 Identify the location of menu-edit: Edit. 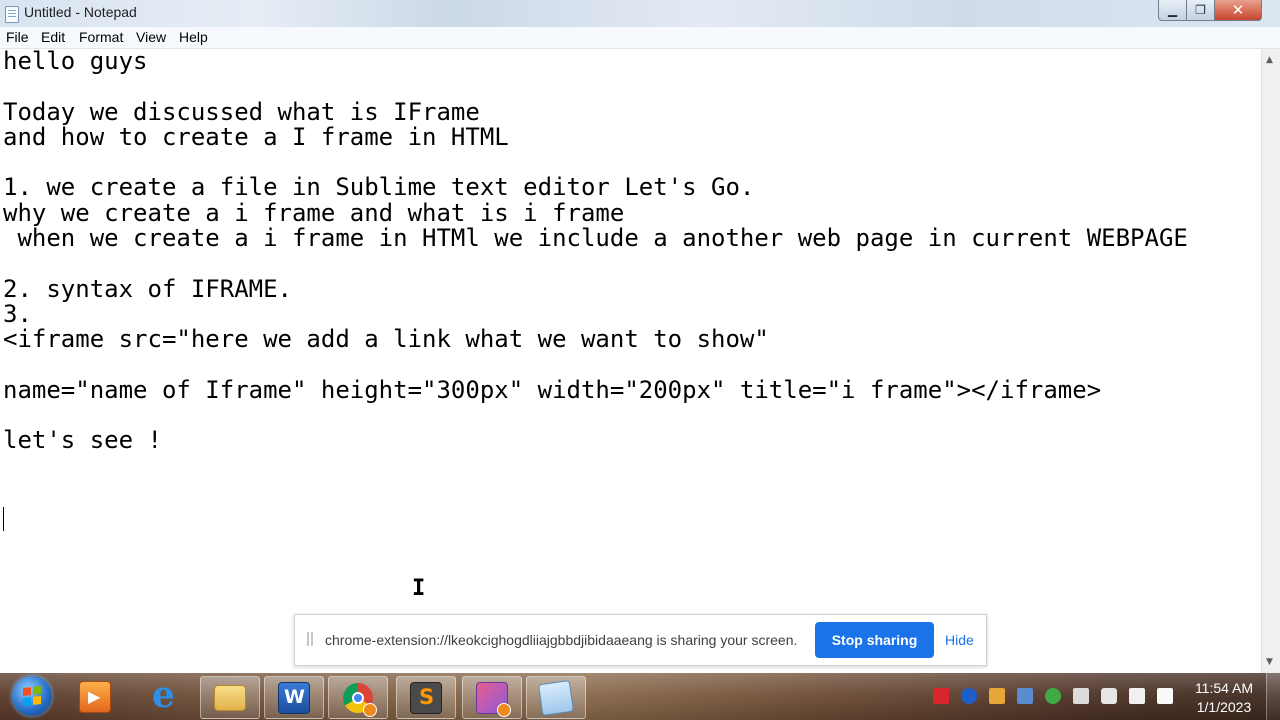
(53, 37).